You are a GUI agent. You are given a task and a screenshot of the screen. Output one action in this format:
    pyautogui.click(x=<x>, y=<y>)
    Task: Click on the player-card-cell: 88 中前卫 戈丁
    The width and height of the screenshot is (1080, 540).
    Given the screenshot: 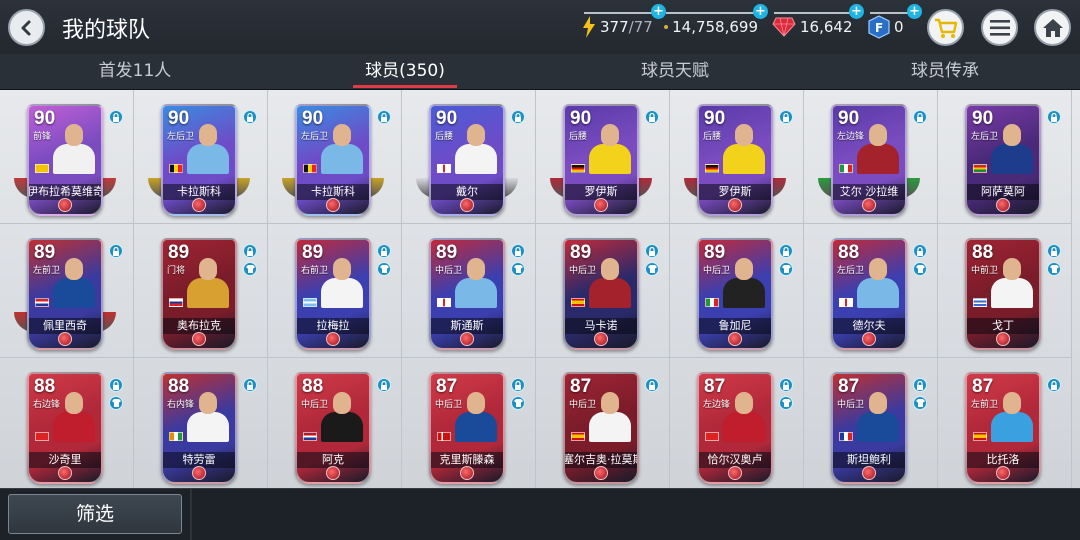 What is the action you would take?
    pyautogui.click(x=1005, y=291)
    